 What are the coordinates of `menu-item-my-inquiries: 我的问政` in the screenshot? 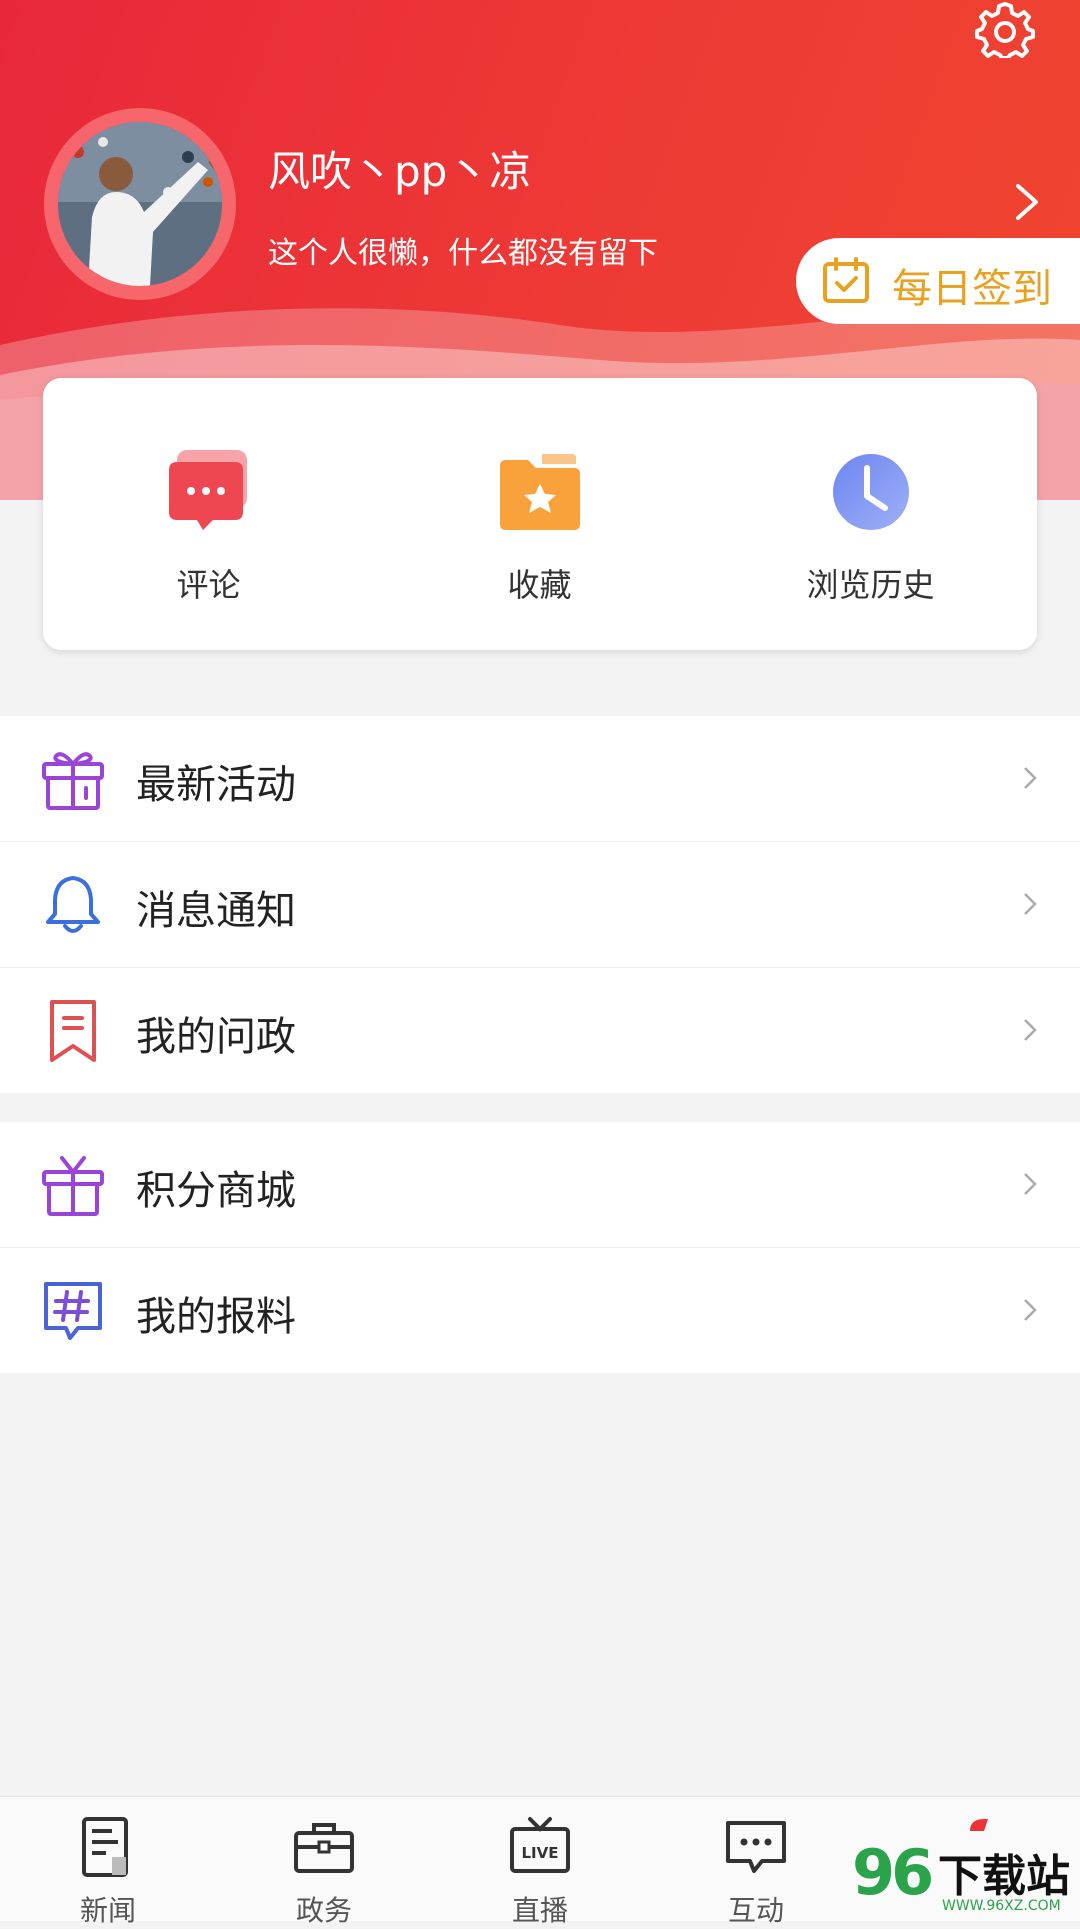 It's located at (540, 1030).